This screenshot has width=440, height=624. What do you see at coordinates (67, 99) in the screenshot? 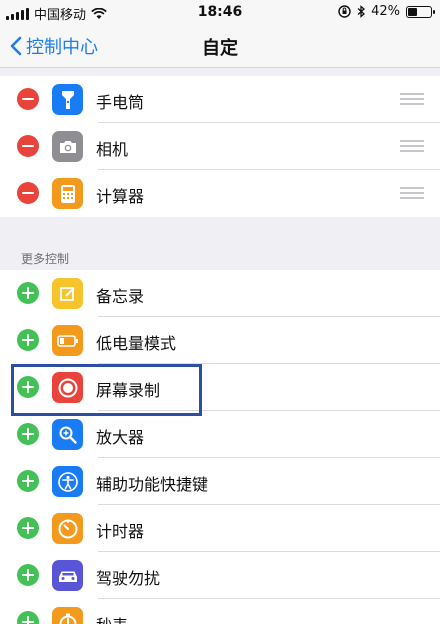
I see `flashlight-icon` at bounding box center [67, 99].